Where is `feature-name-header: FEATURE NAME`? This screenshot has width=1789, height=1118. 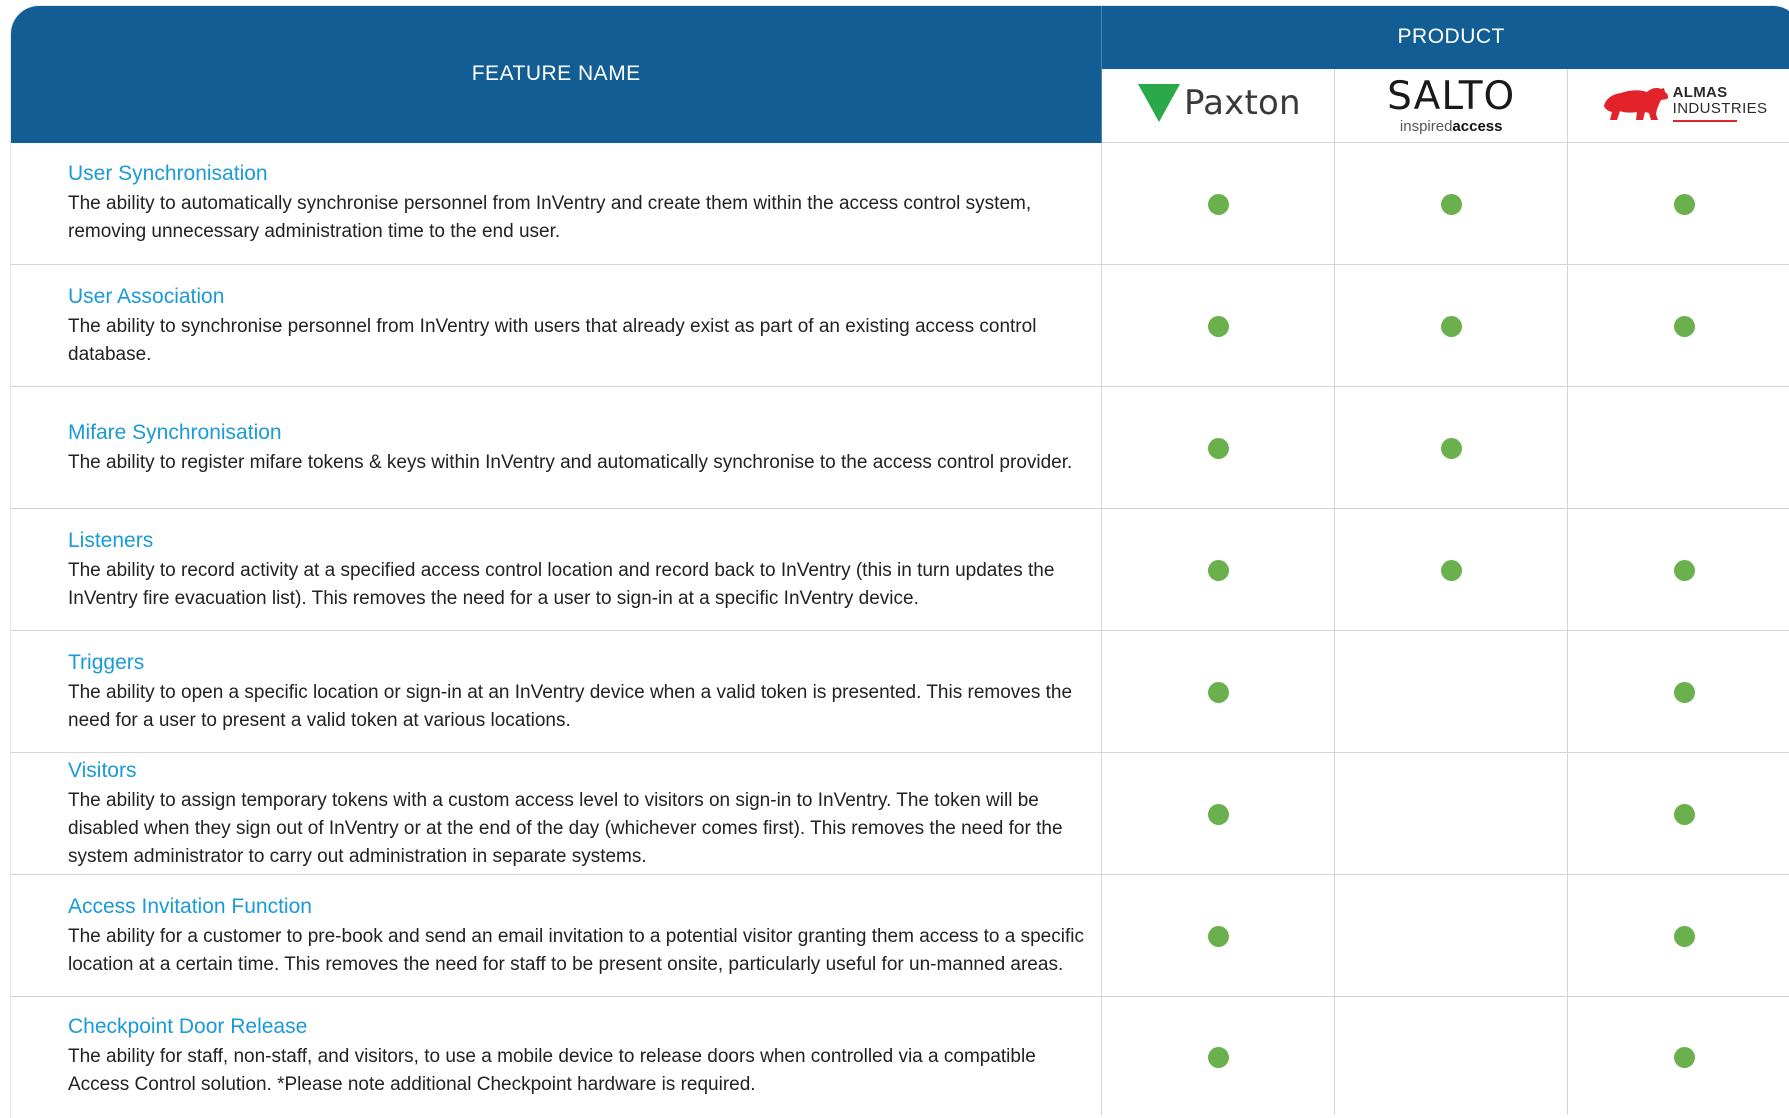 feature-name-header: FEATURE NAME is located at coordinates (557, 74).